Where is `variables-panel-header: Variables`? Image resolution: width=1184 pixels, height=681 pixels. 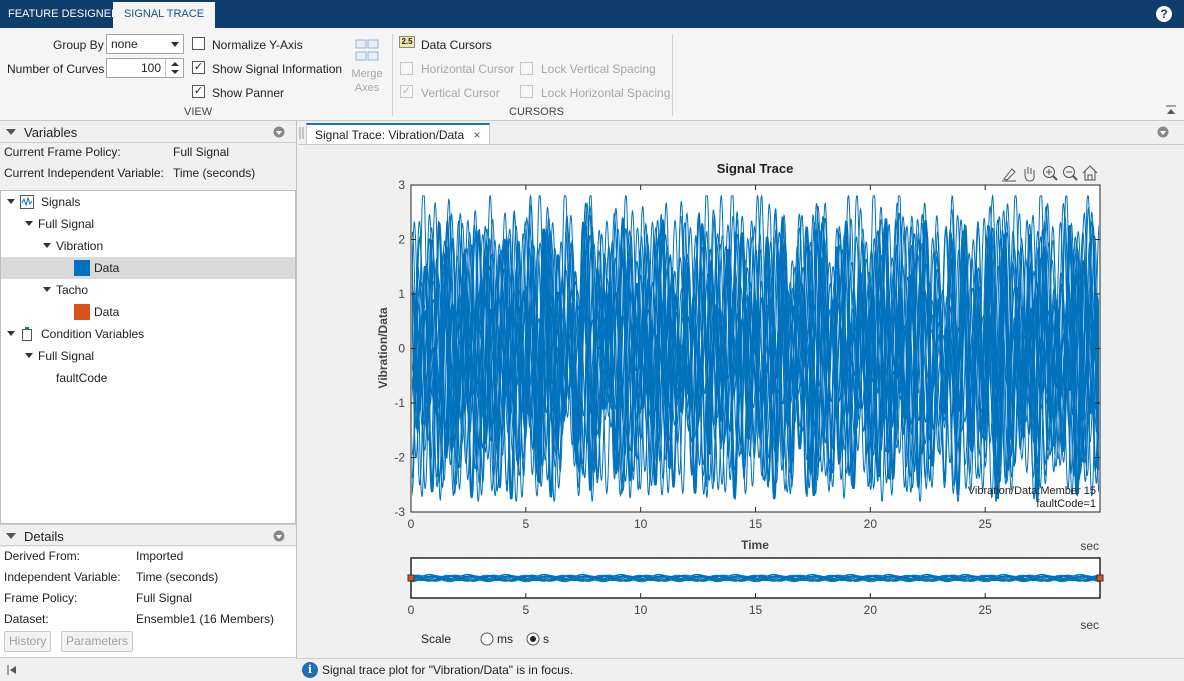 variables-panel-header: Variables is located at coordinates (148, 132).